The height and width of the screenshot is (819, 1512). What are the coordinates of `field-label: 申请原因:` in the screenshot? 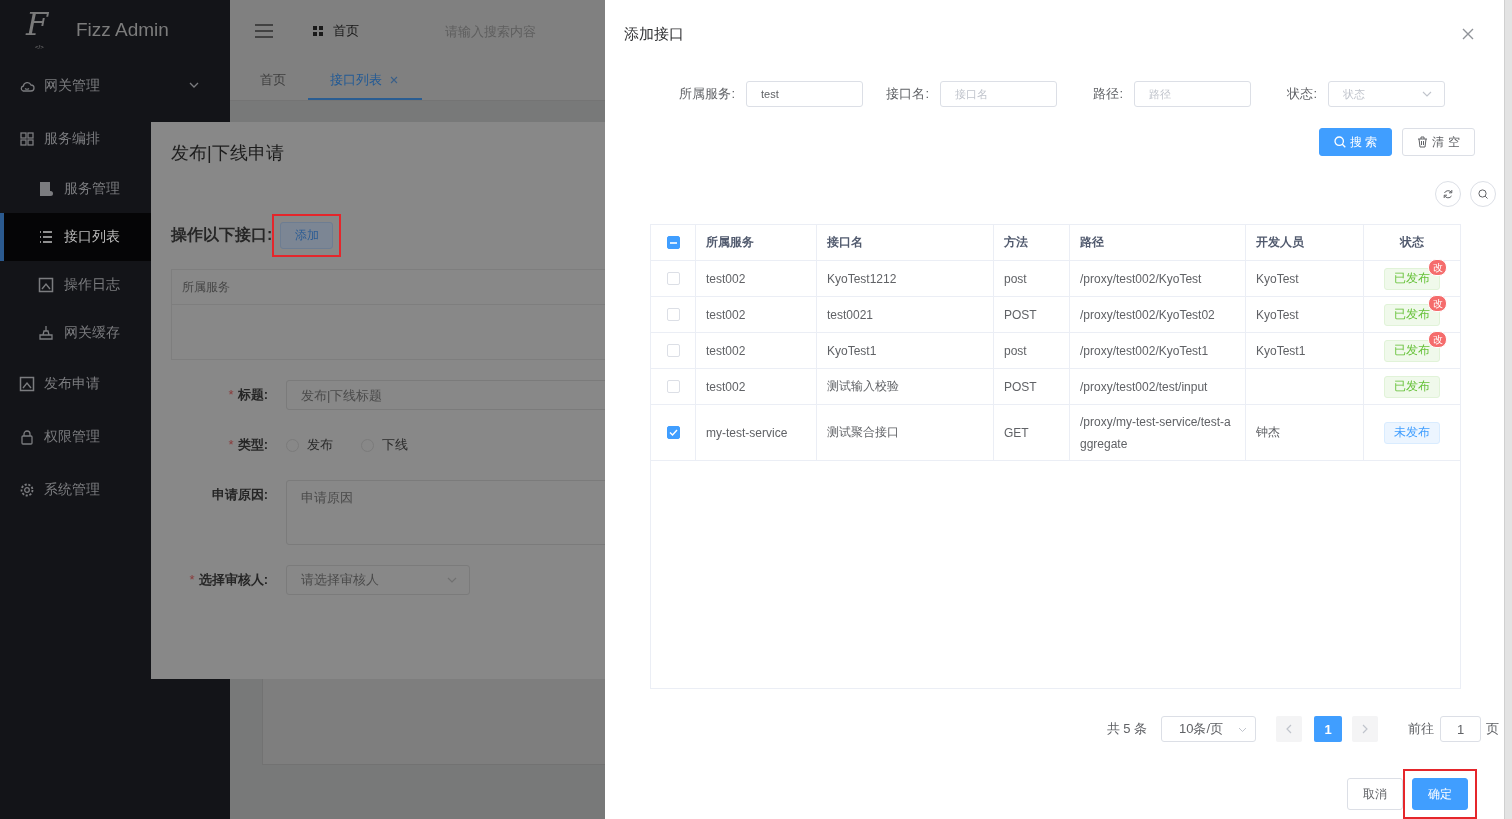 It's located at (239, 494).